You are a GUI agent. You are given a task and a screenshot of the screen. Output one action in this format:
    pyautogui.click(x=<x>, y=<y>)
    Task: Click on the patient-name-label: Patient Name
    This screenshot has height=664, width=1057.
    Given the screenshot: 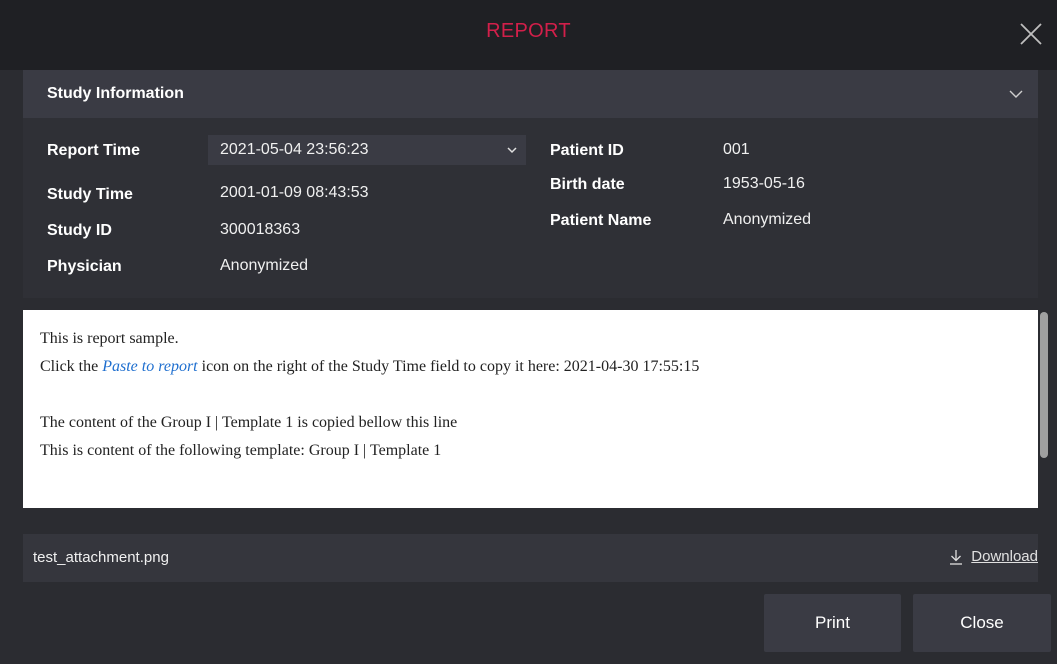 What is the action you would take?
    pyautogui.click(x=601, y=220)
    